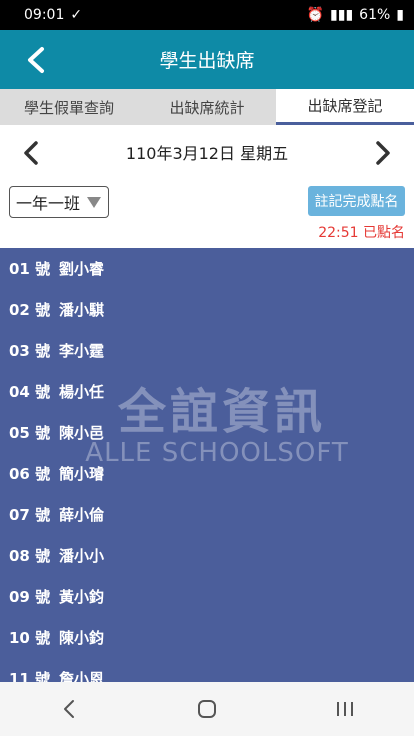 The height and width of the screenshot is (736, 414). I want to click on student-name: 潘小騏, so click(82, 310).